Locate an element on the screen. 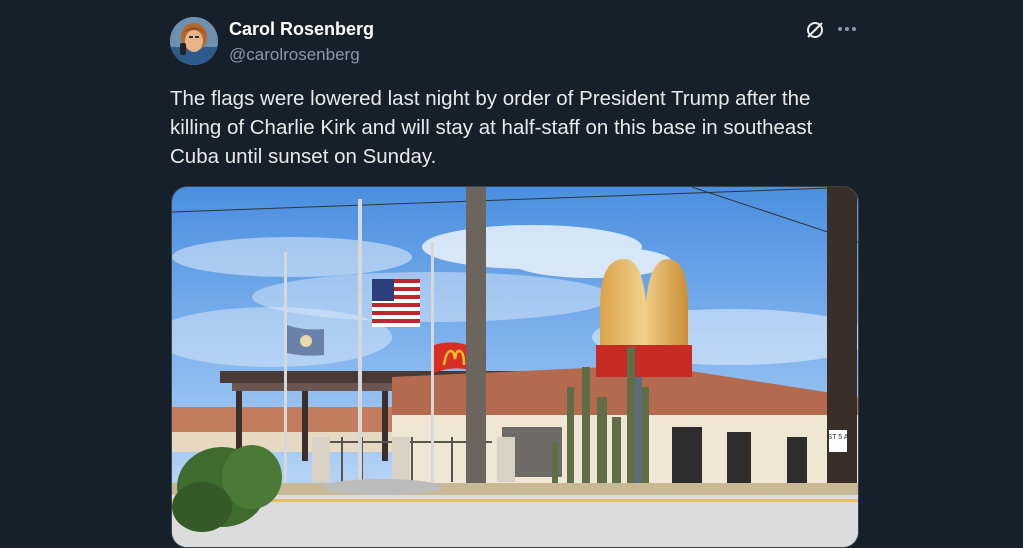 This screenshot has height=548, width=1023. more-icon is located at coordinates (847, 29).